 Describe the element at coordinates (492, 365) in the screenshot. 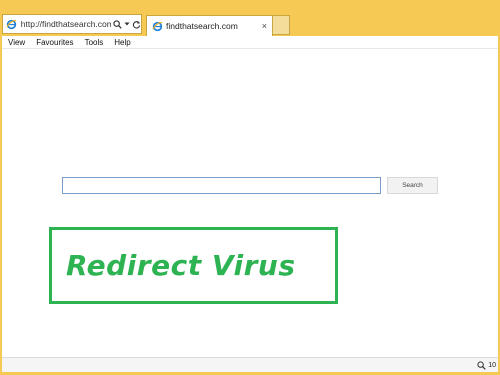

I see `zoom-level: 10` at that location.